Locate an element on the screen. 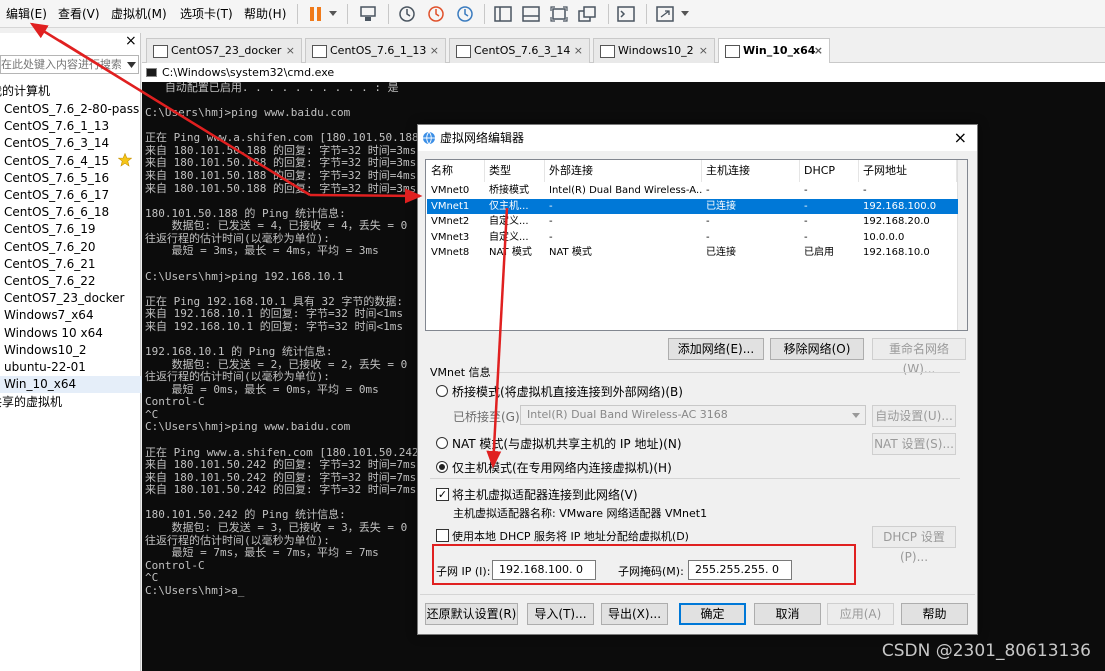 This screenshot has height=671, width=1105. watermark: CSDN @2301_80613136 is located at coordinates (986, 651).